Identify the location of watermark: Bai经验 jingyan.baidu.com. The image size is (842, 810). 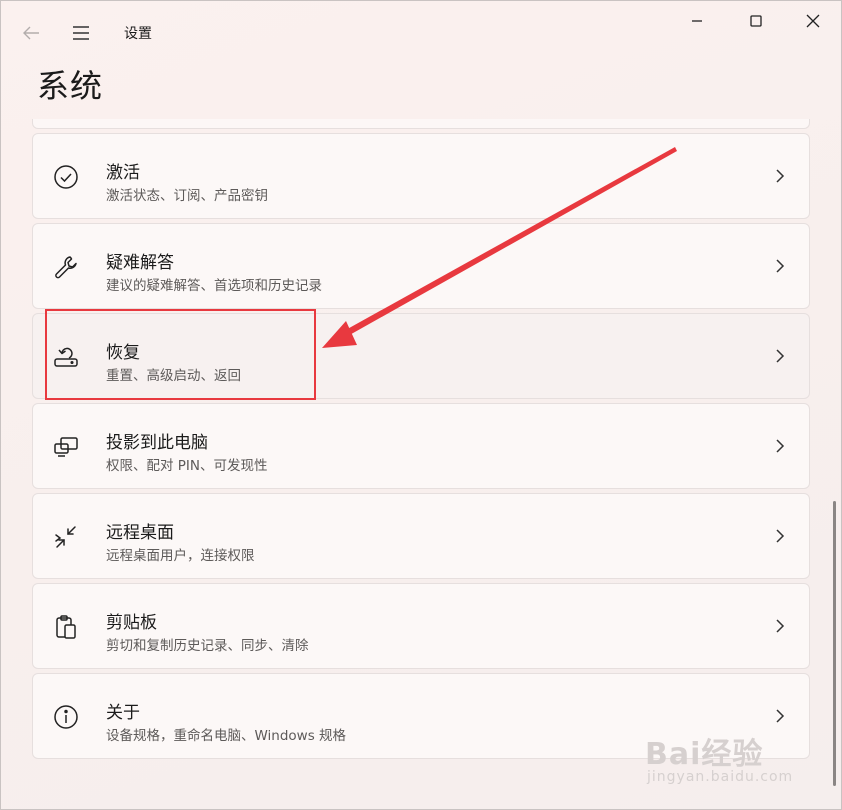
(730, 764).